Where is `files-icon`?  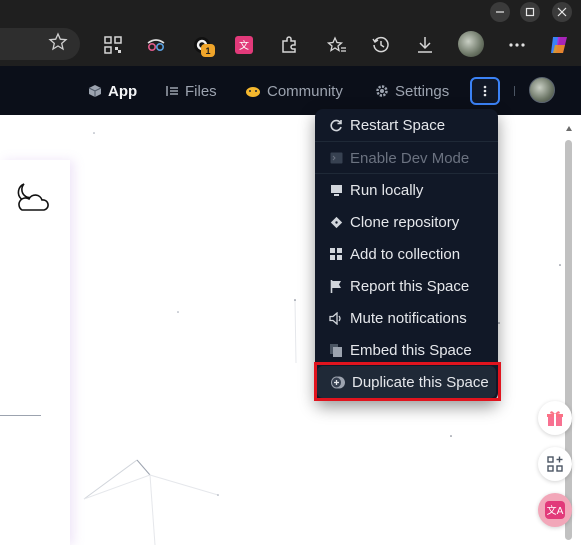 files-icon is located at coordinates (172, 91).